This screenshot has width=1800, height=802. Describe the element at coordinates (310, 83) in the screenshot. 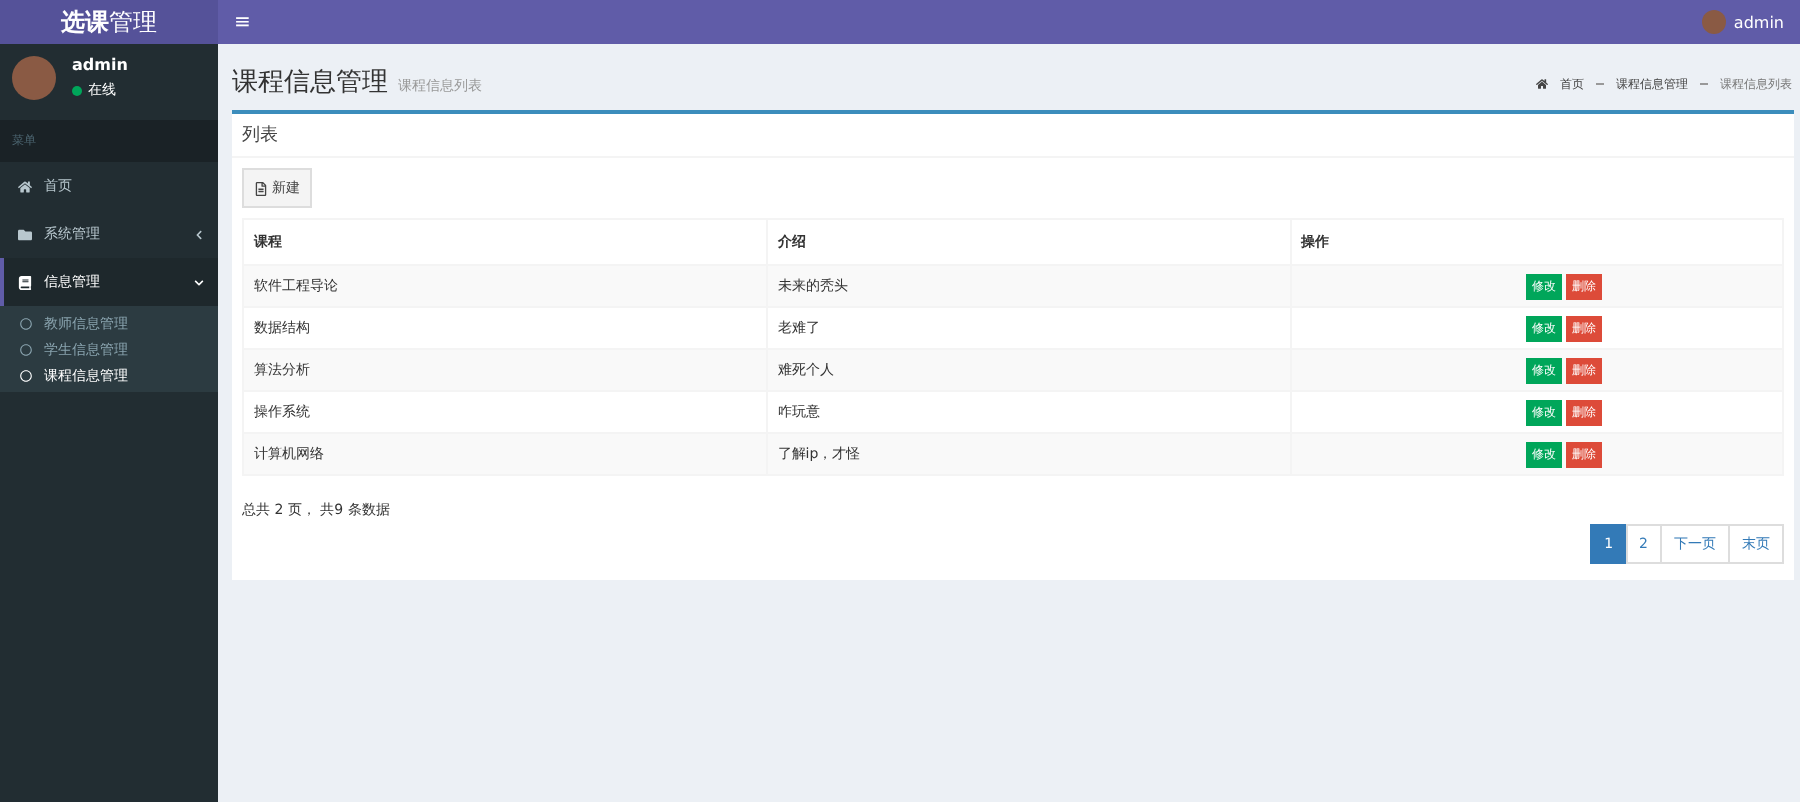

I see `page-title: 课程信息管理` at that location.